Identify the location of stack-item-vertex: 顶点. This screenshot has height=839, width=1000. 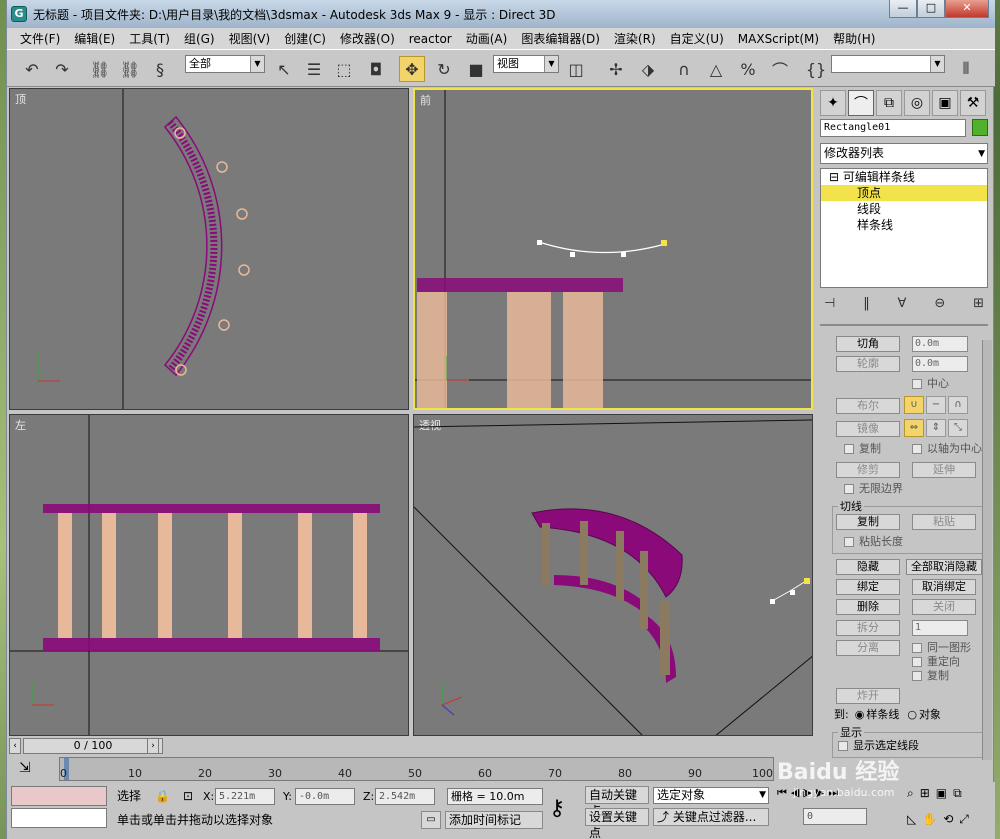
(904, 193).